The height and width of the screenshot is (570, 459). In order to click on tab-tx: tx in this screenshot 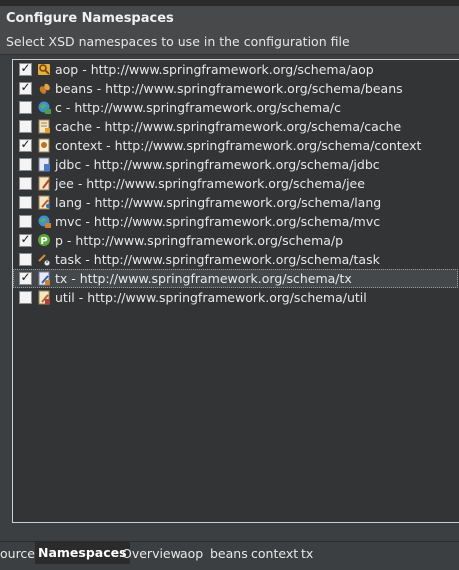, I will do `click(307, 553)`.